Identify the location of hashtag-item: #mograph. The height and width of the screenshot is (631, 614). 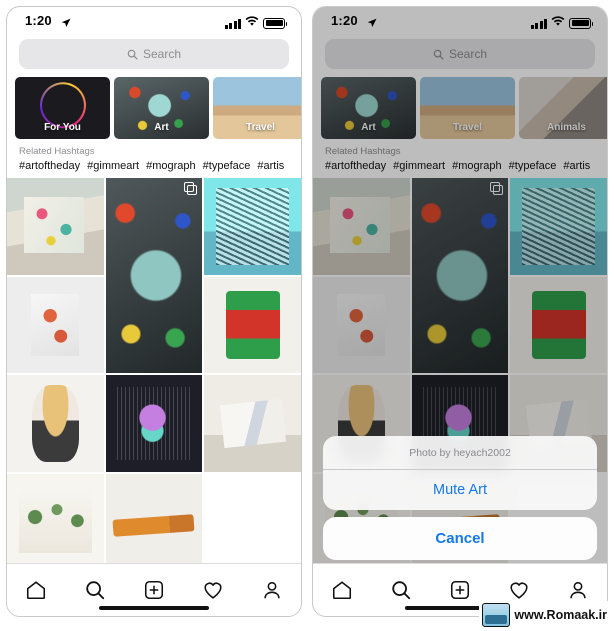
(171, 166).